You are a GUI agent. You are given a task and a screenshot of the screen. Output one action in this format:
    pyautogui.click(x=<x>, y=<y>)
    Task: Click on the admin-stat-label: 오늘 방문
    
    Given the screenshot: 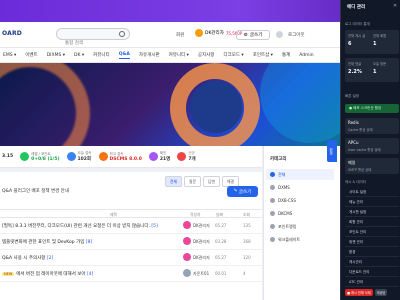 What is the action you would take?
    pyautogui.click(x=380, y=64)
    